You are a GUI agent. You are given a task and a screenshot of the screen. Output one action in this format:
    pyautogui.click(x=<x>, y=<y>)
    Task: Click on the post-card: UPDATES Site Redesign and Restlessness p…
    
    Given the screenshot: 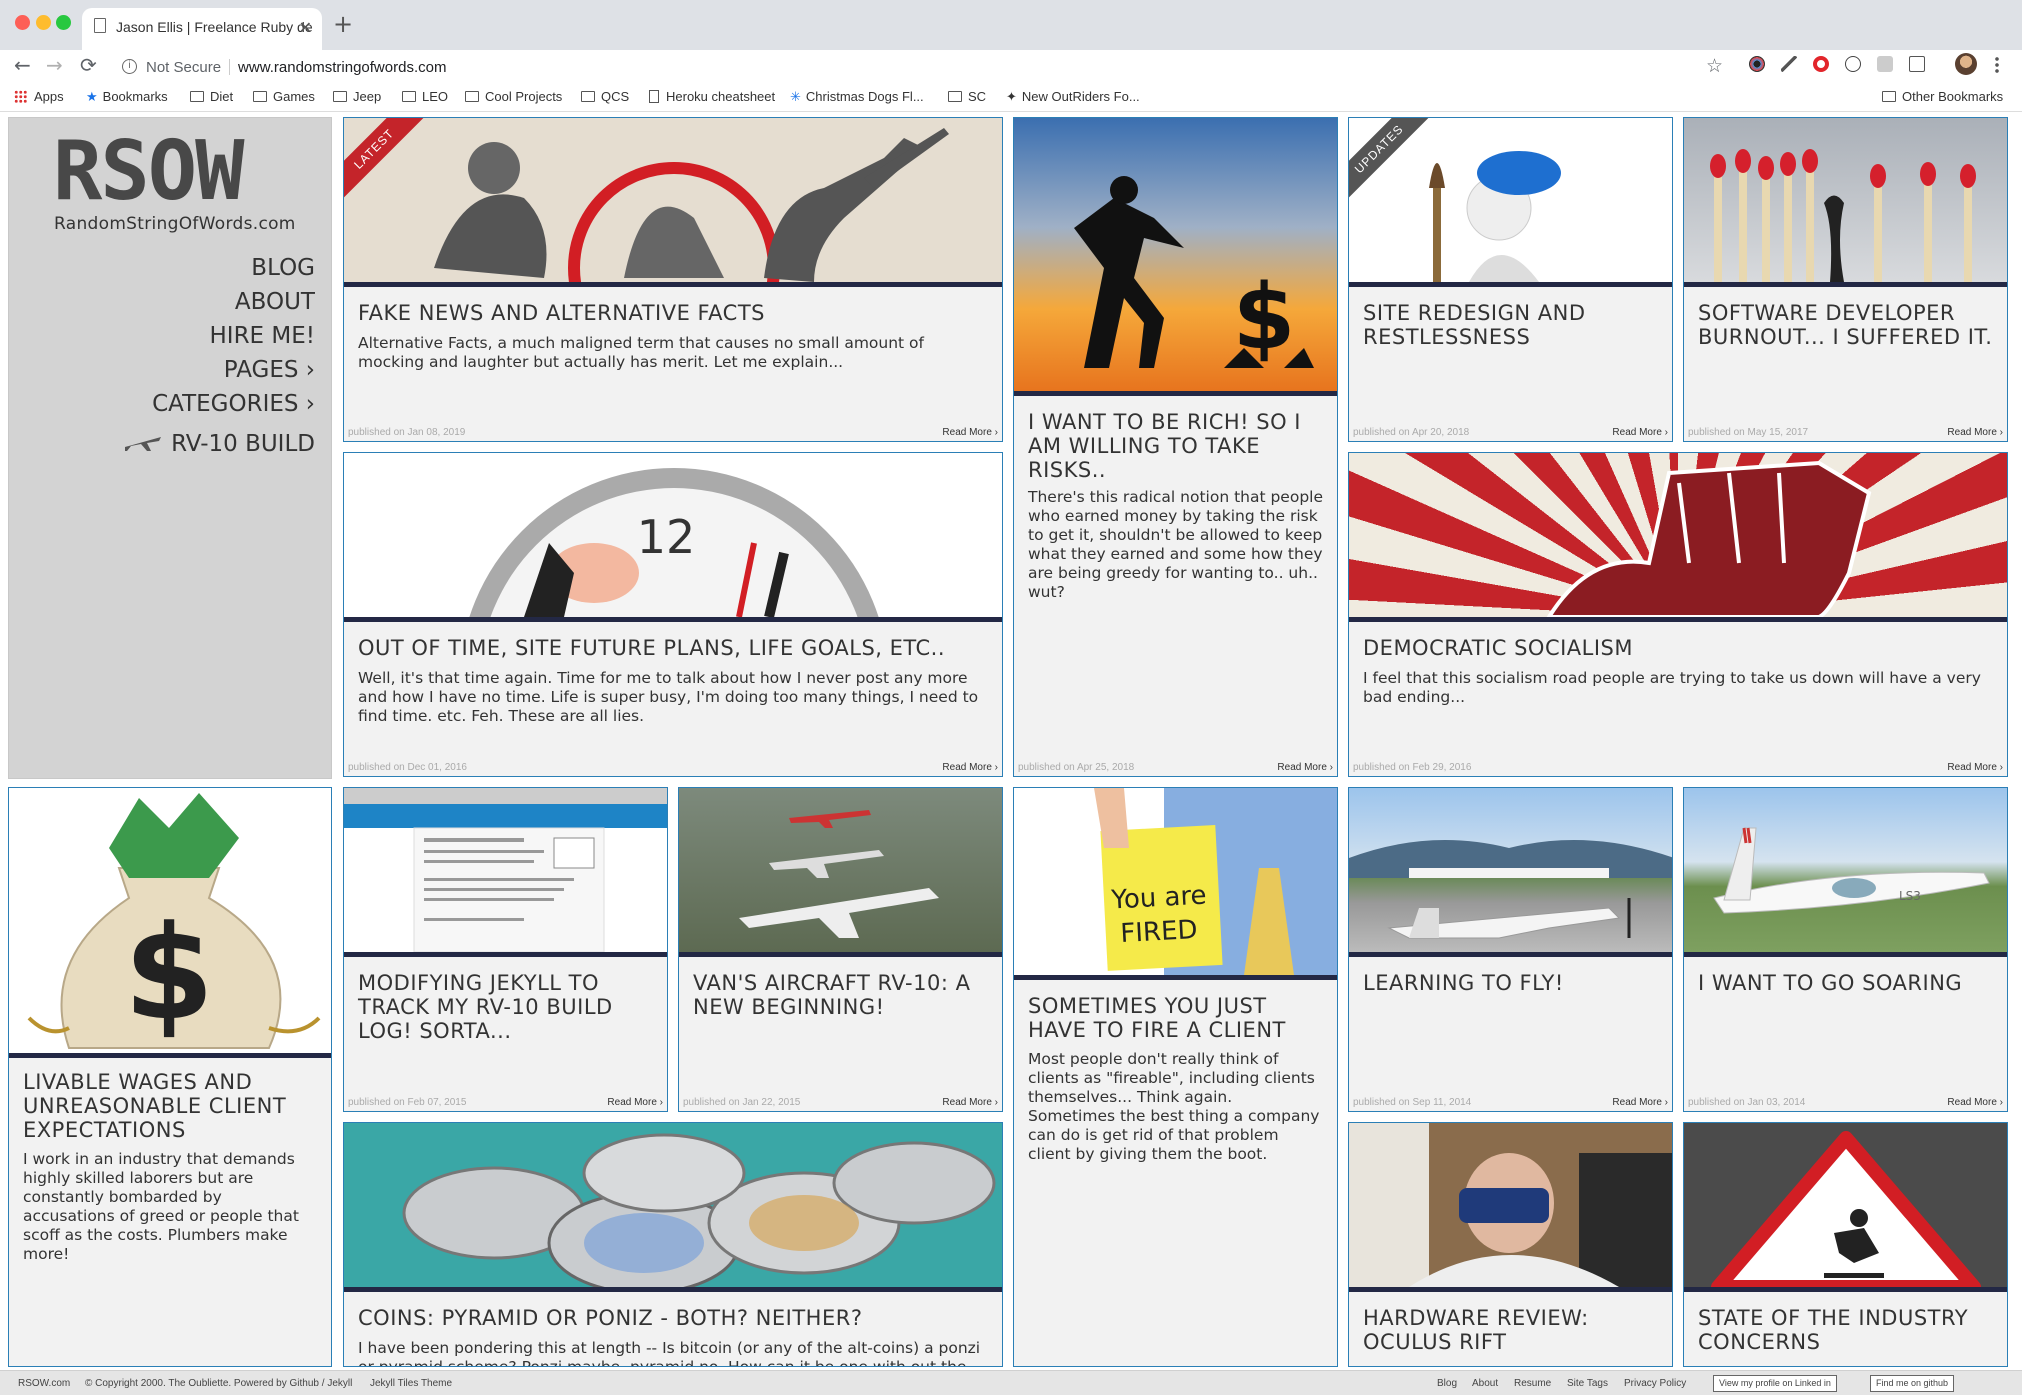 What is the action you would take?
    pyautogui.click(x=1510, y=279)
    